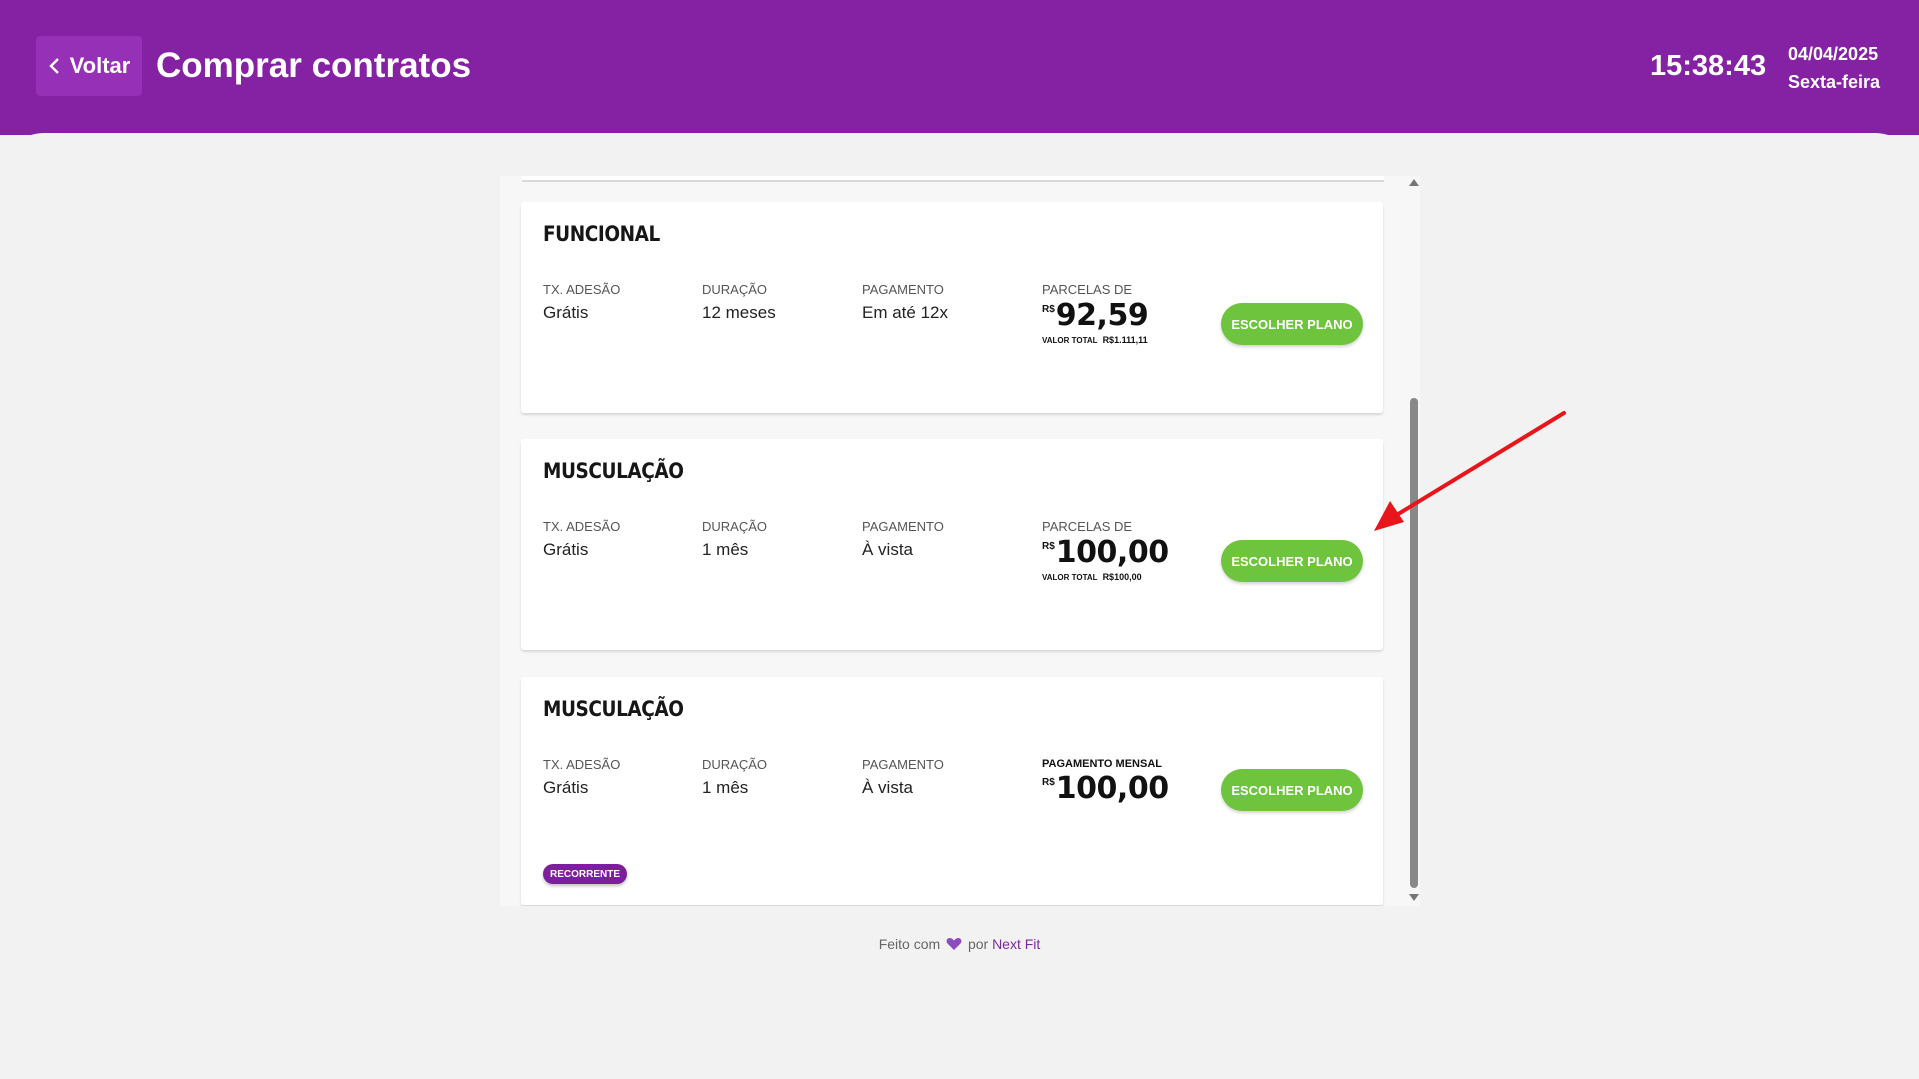 This screenshot has height=1079, width=1919. Describe the element at coordinates (585, 874) in the screenshot. I see `recurring-badge: RECORRENTE` at that location.